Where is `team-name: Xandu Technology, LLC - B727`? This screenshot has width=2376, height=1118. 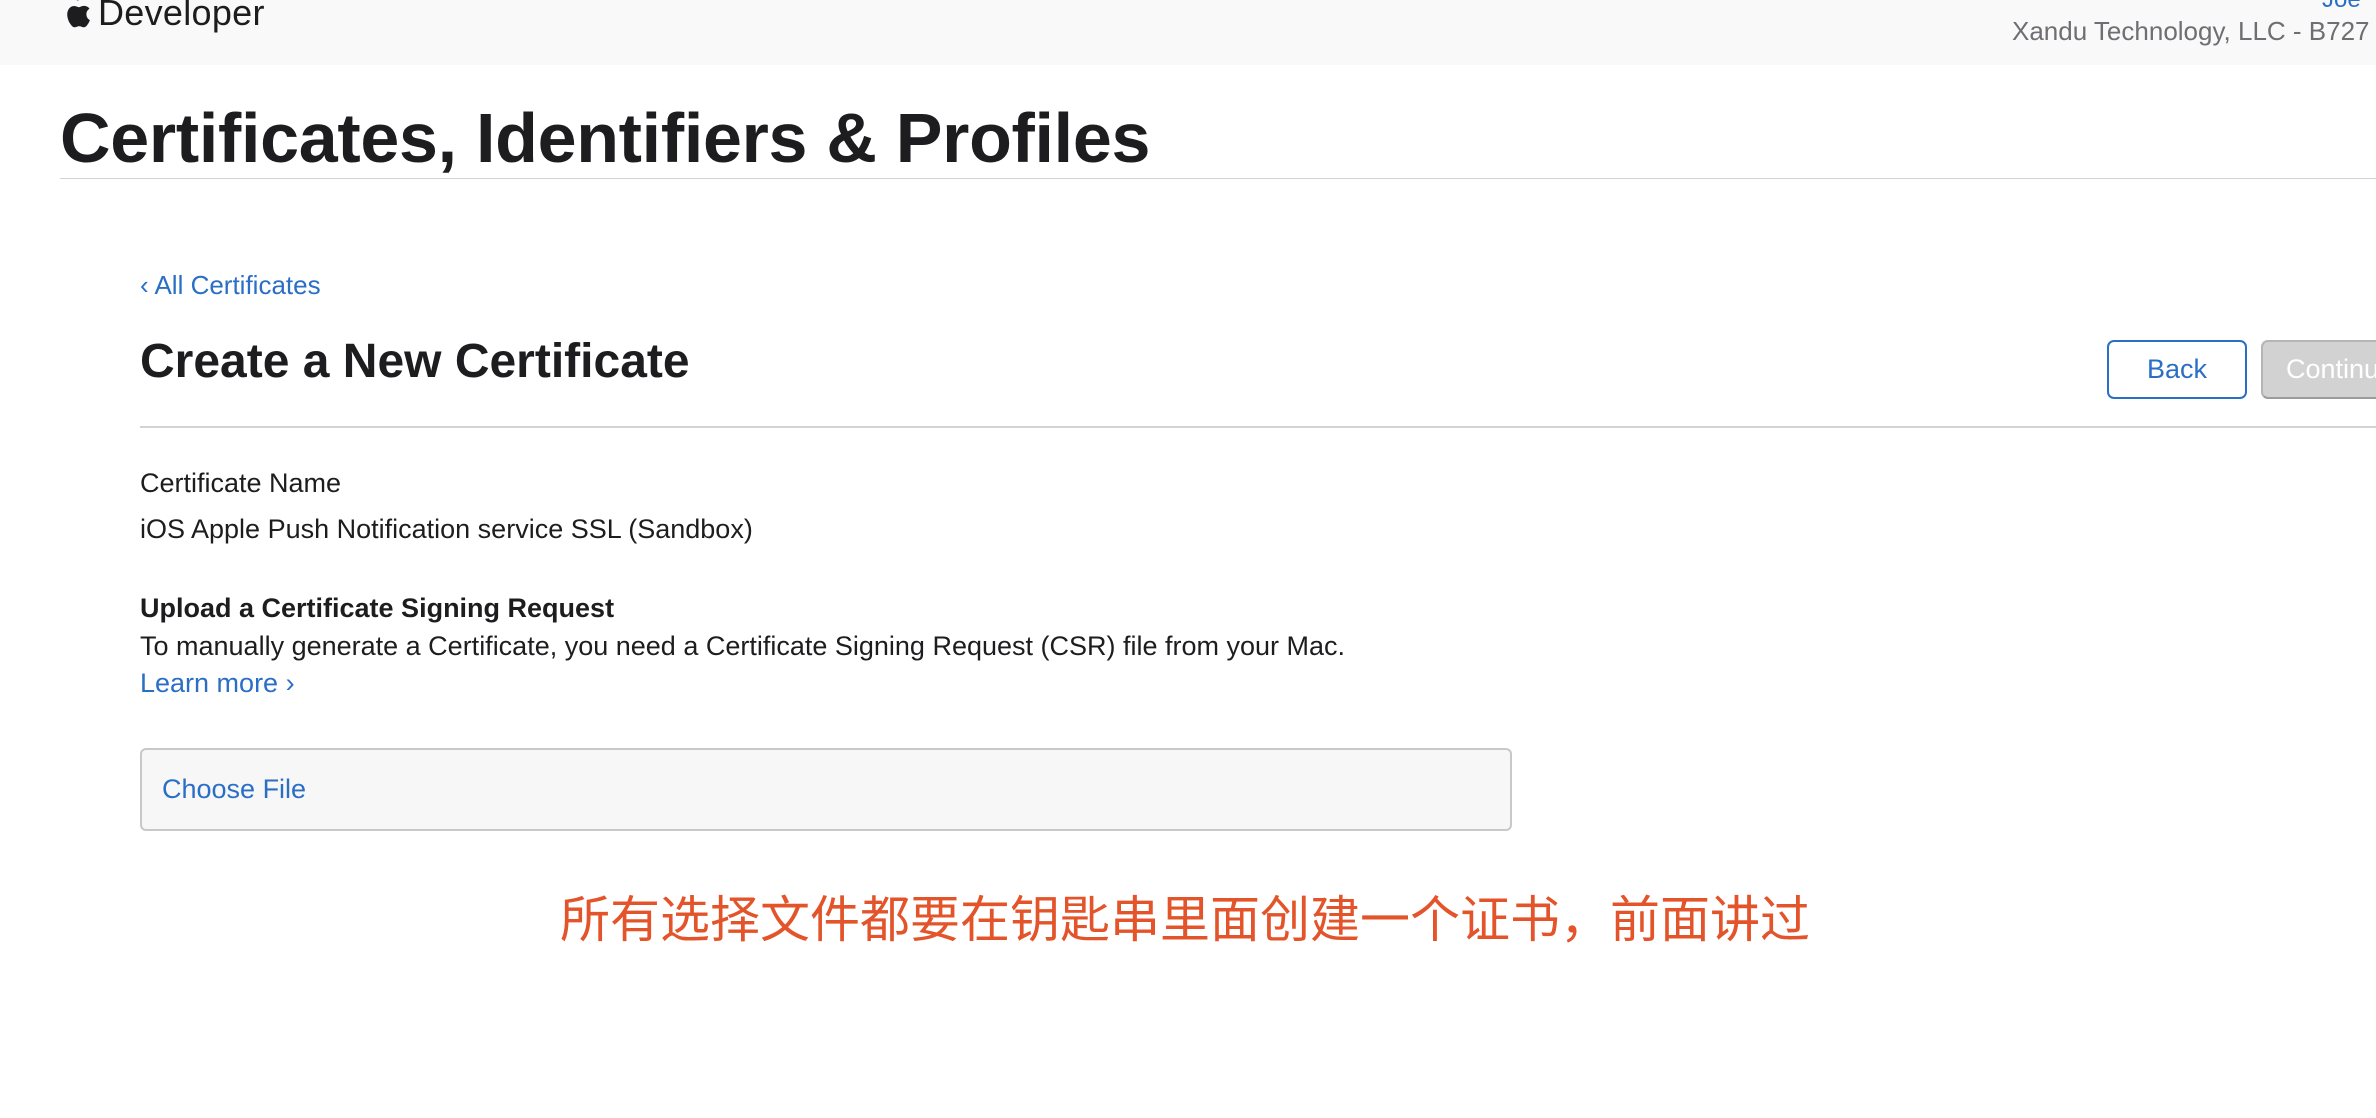
team-name: Xandu Technology, LLC - B727 is located at coordinates (2191, 31).